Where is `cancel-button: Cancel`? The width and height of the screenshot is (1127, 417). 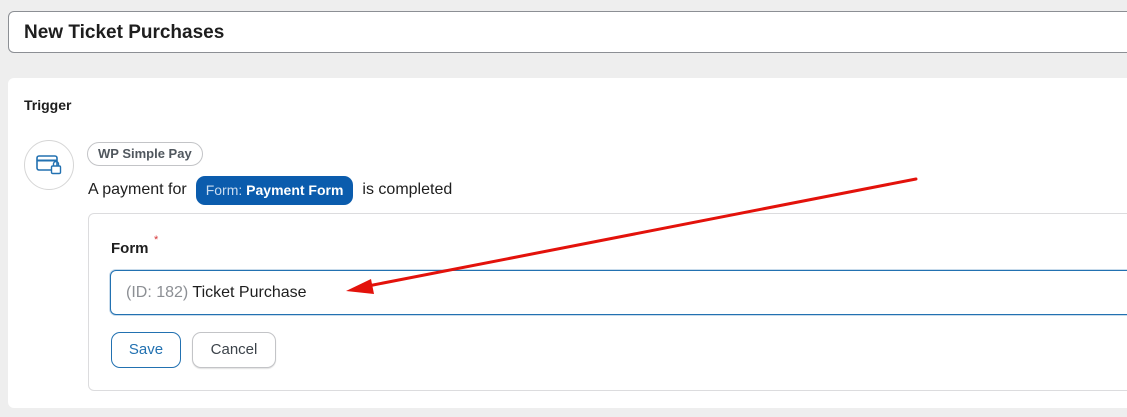 cancel-button: Cancel is located at coordinates (234, 350).